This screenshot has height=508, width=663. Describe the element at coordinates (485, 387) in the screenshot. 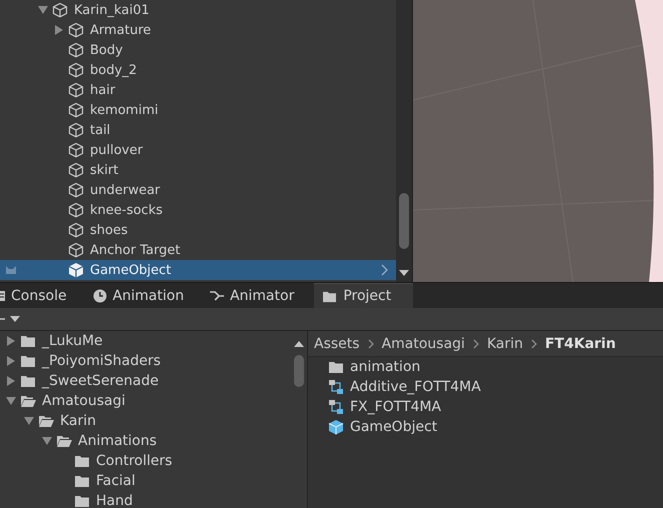

I see `asset-item: Additive_FOTT4MA` at that location.